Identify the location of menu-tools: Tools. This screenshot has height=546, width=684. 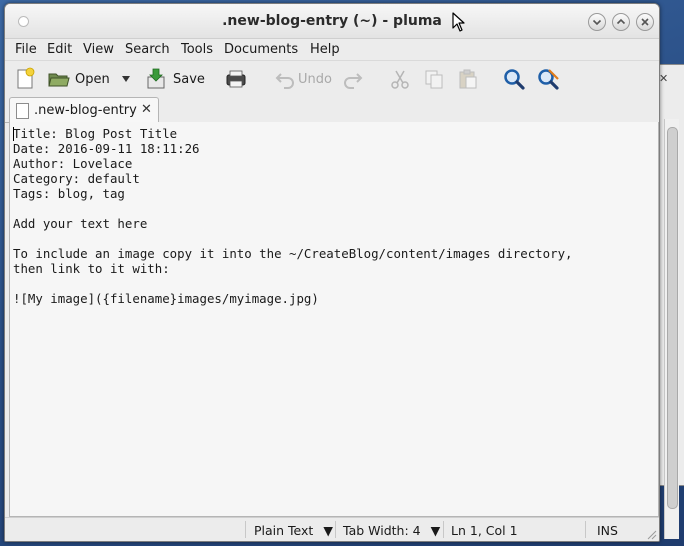
(197, 49).